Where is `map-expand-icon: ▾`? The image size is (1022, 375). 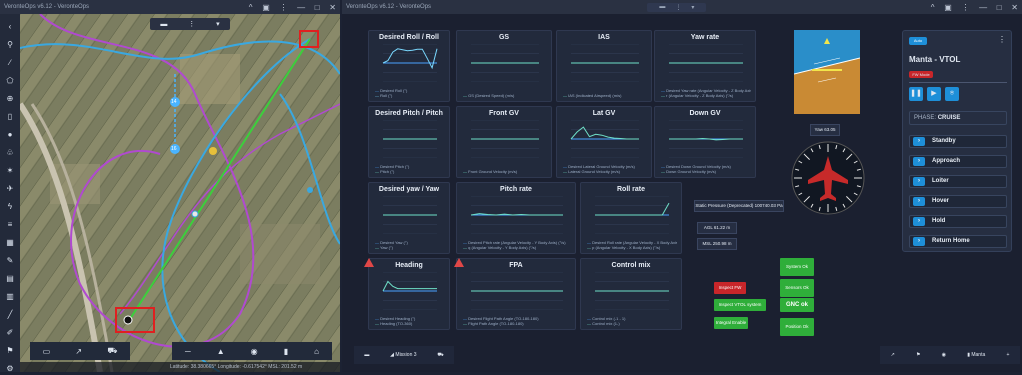 map-expand-icon: ▾ is located at coordinates (218, 24).